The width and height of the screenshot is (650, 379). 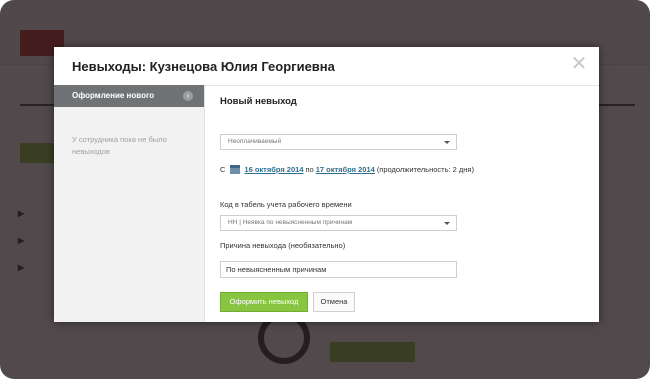 I want to click on reason-input, so click(x=338, y=269).